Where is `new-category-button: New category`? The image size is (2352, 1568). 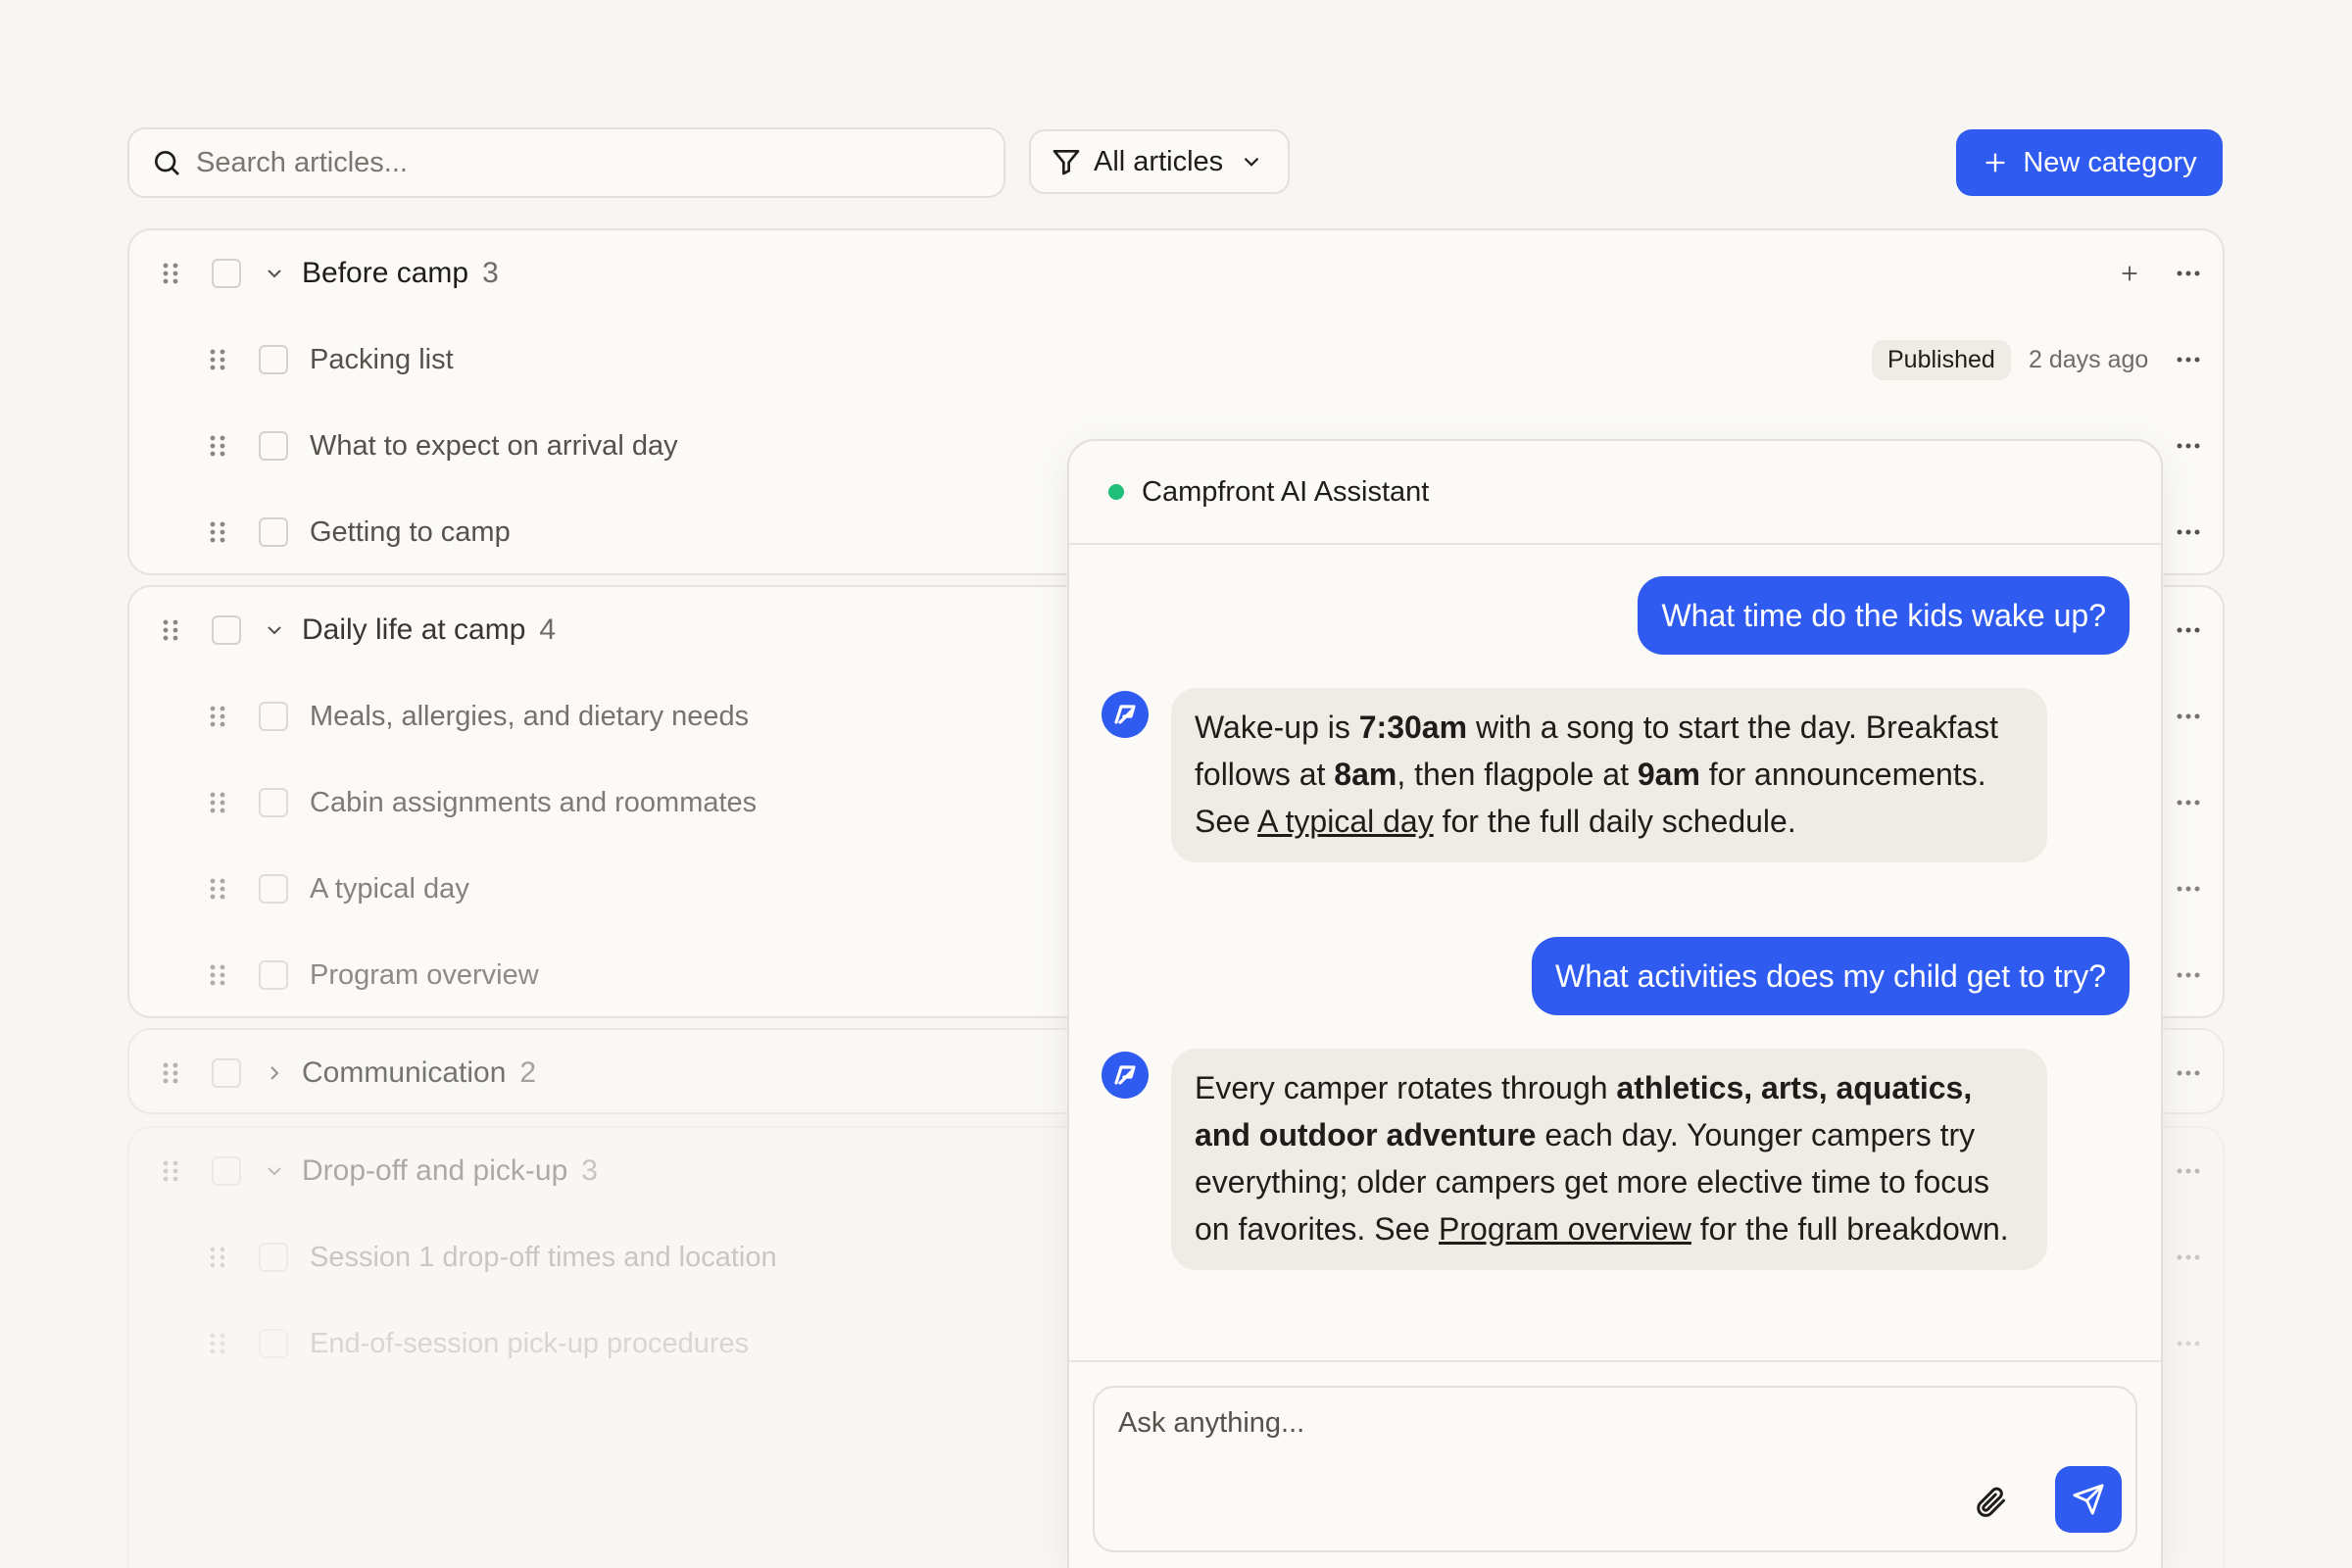 new-category-button: New category is located at coordinates (2089, 162).